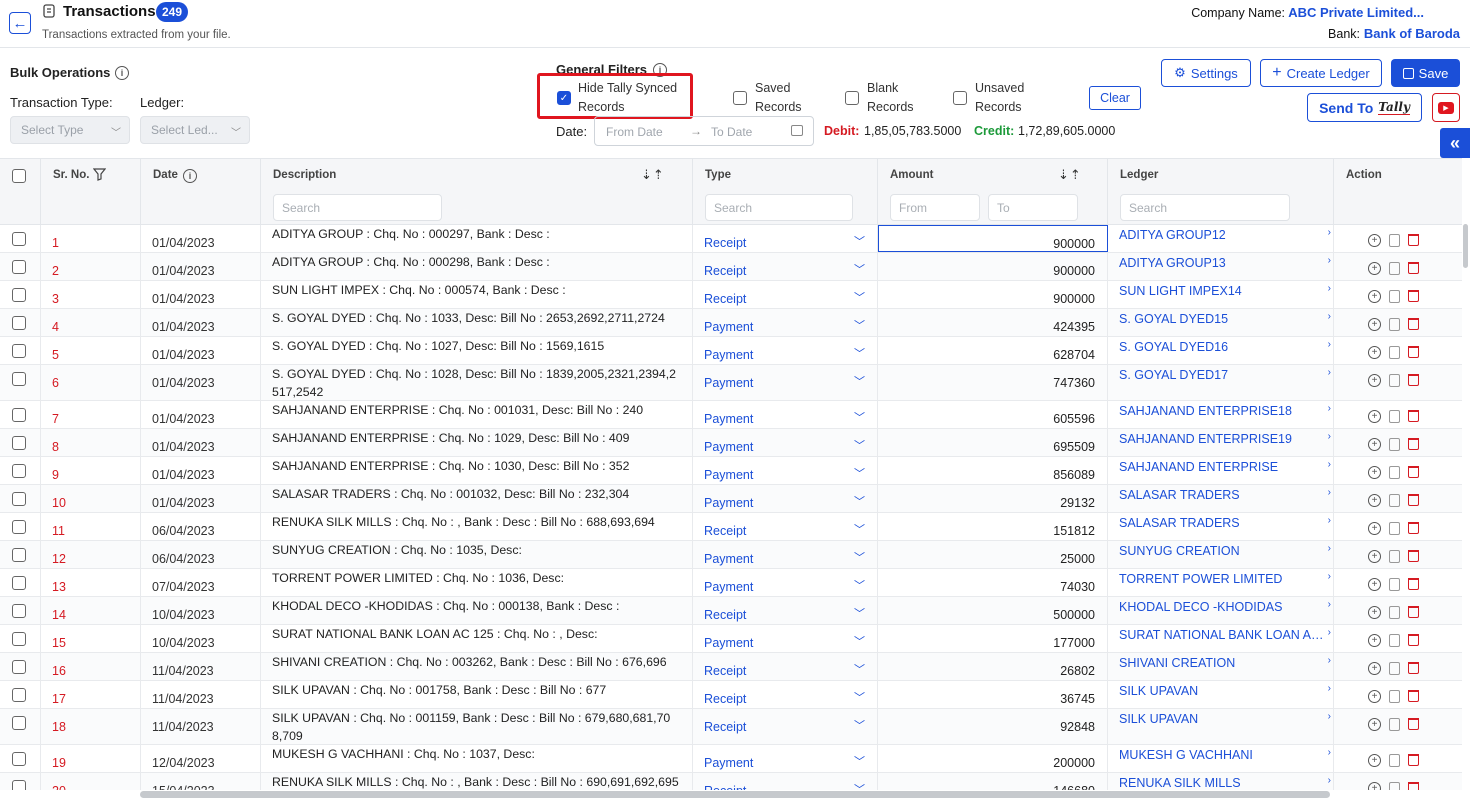 Image resolution: width=1470 pixels, height=800 pixels. What do you see at coordinates (190, 176) in the screenshot?
I see `info-icon: i` at bounding box center [190, 176].